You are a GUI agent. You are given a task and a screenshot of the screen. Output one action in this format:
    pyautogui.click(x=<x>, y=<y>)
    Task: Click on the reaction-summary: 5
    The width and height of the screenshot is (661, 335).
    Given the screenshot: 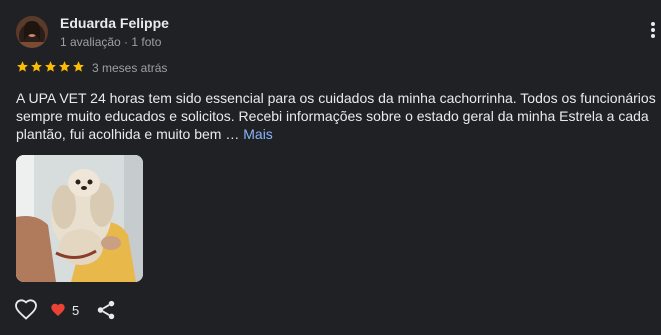 What is the action you would take?
    pyautogui.click(x=64, y=310)
    